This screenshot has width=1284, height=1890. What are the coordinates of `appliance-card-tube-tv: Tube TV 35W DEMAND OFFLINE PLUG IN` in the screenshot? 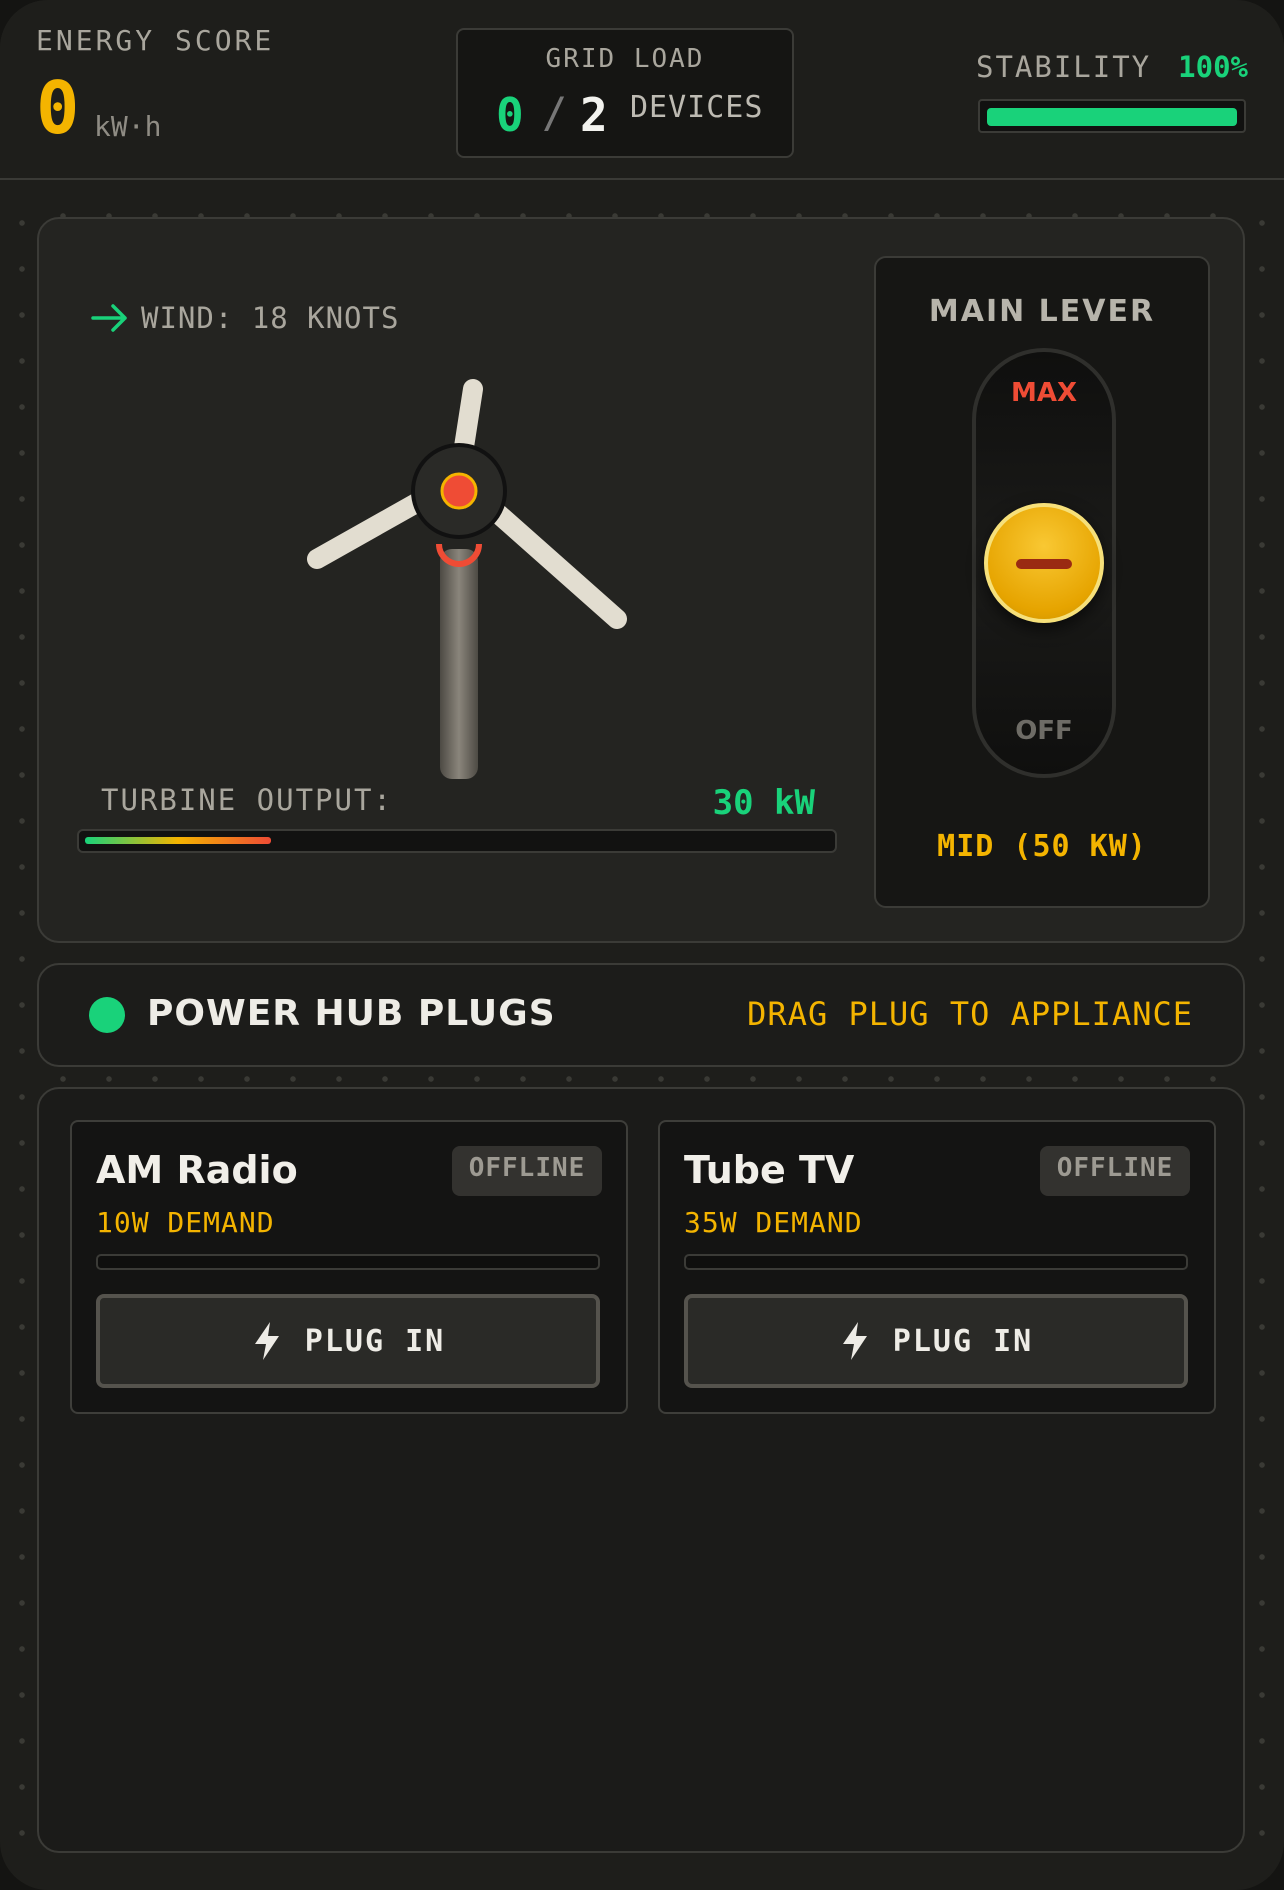 It's located at (937, 1267).